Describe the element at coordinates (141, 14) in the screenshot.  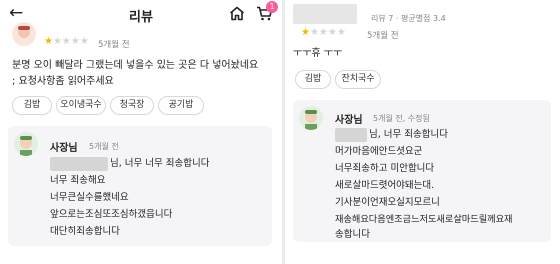
I see `top-bar: ← 리뷰 1` at that location.